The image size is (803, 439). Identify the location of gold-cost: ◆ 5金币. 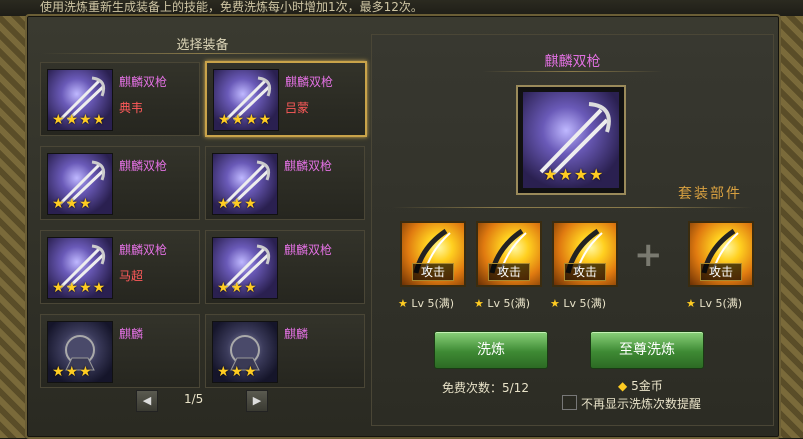
(640, 386).